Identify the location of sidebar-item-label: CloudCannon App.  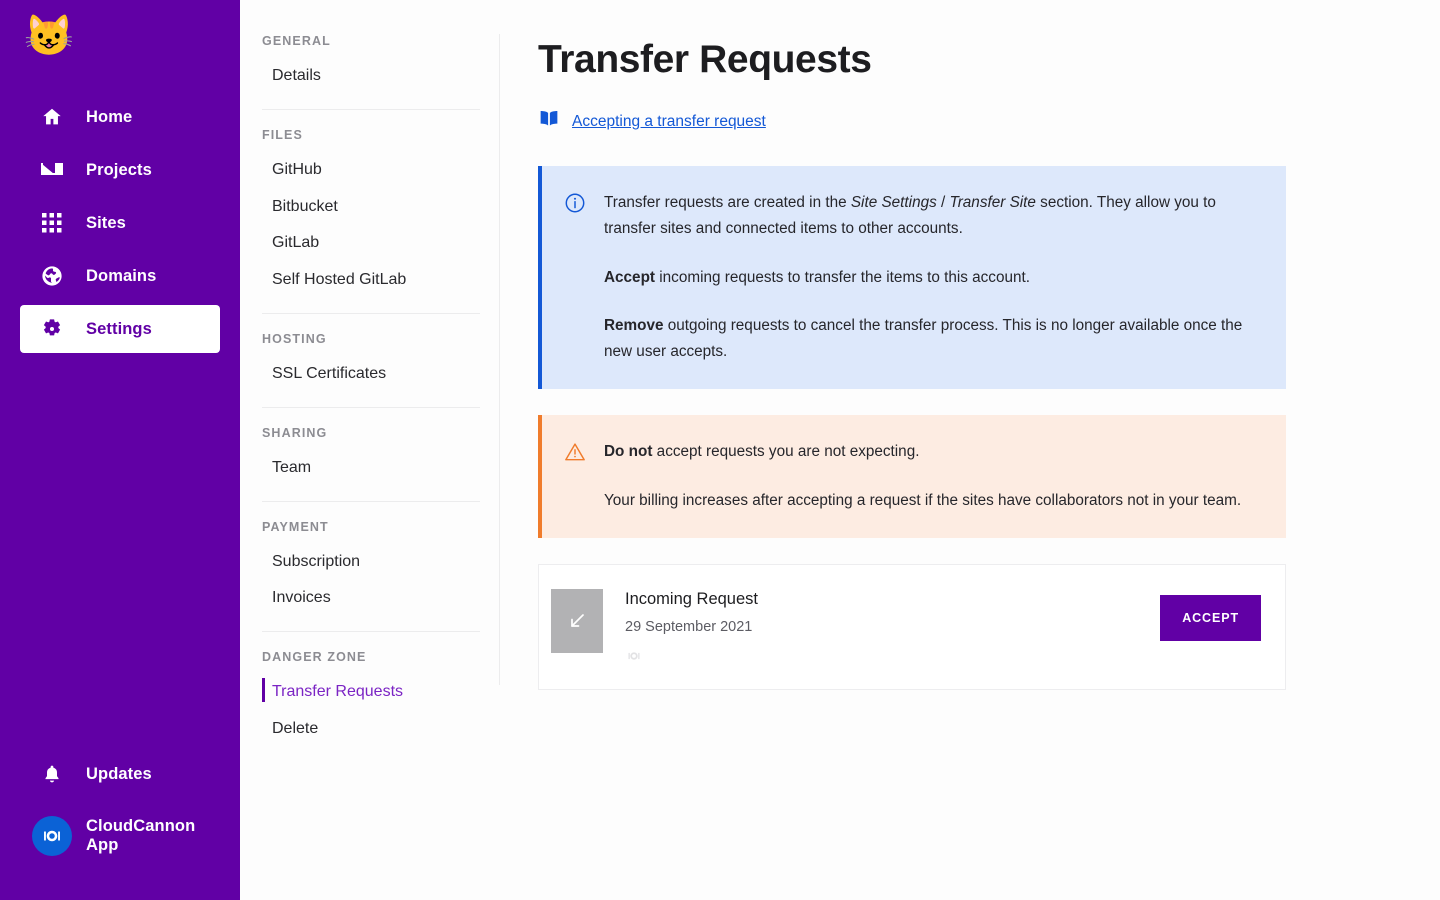
(141, 835).